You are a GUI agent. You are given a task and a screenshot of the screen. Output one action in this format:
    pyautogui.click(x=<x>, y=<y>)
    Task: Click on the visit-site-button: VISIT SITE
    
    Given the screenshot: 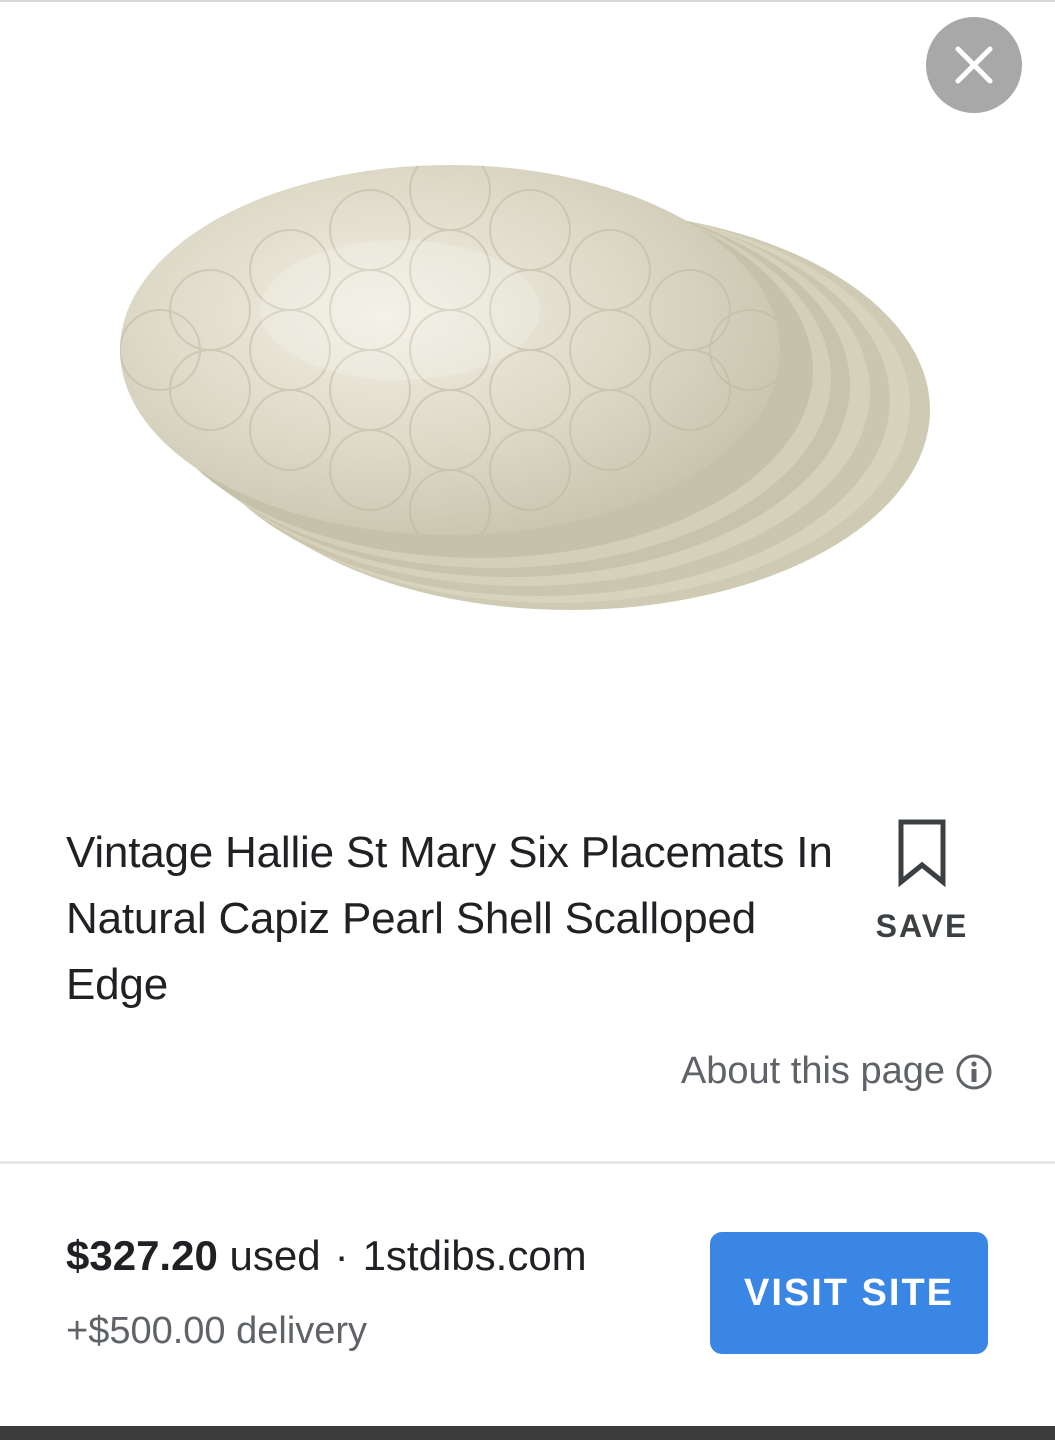 What is the action you would take?
    pyautogui.click(x=849, y=1293)
    